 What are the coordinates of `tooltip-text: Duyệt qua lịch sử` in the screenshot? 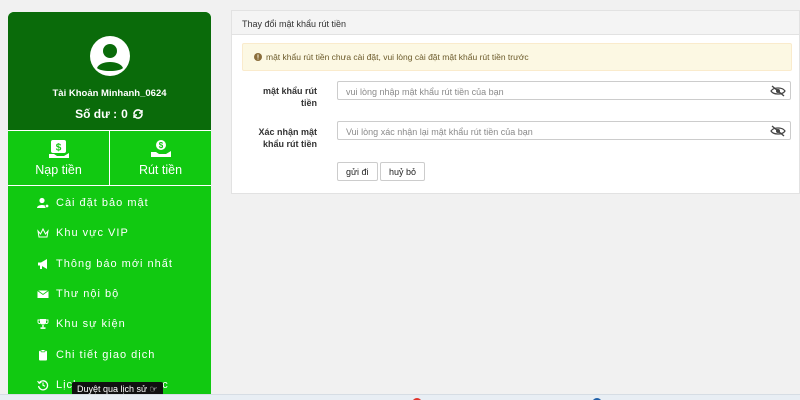 It's located at (112, 389).